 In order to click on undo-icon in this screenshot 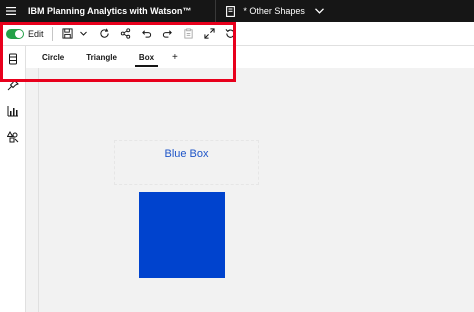, I will do `click(146, 34)`.